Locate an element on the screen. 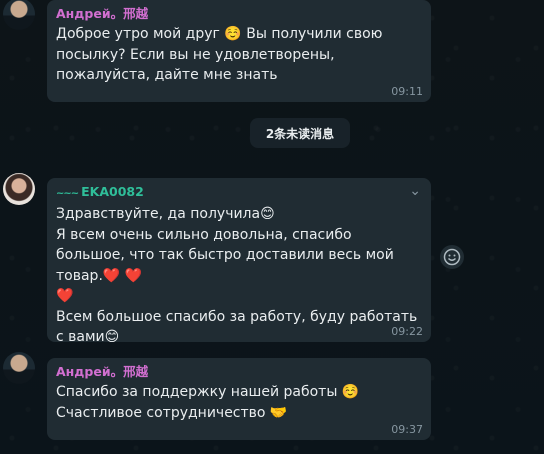  sender-name: ~~~ EKA0082 is located at coordinates (239, 193).